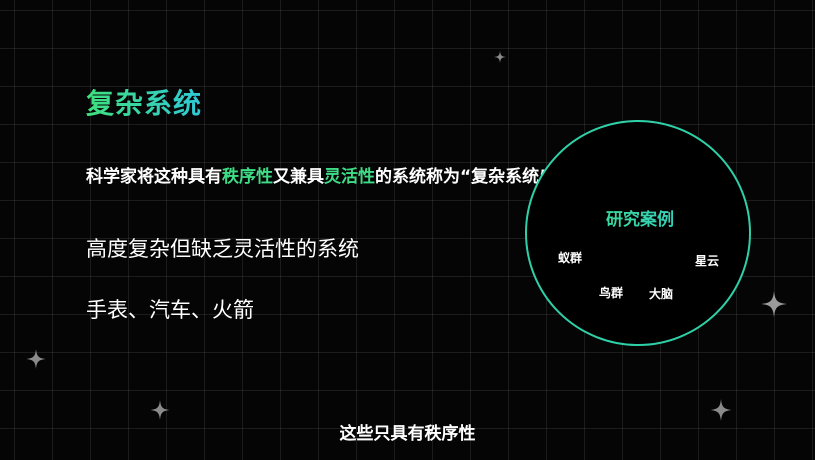 The width and height of the screenshot is (815, 460). What do you see at coordinates (661, 294) in the screenshot?
I see `case-brain: 大脑` at bounding box center [661, 294].